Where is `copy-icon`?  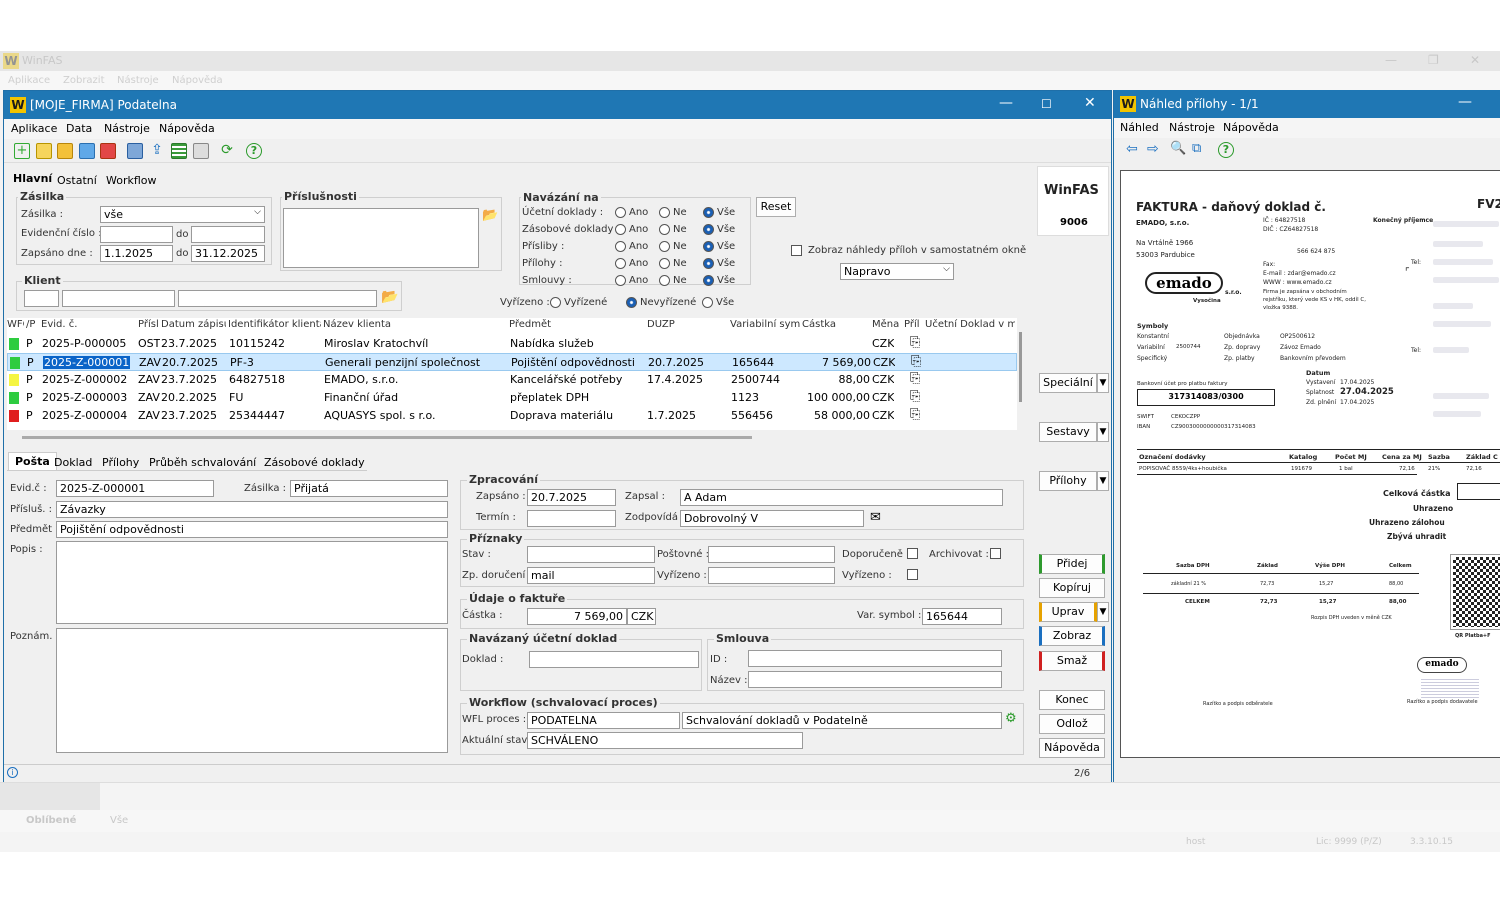
copy-icon is located at coordinates (44, 151).